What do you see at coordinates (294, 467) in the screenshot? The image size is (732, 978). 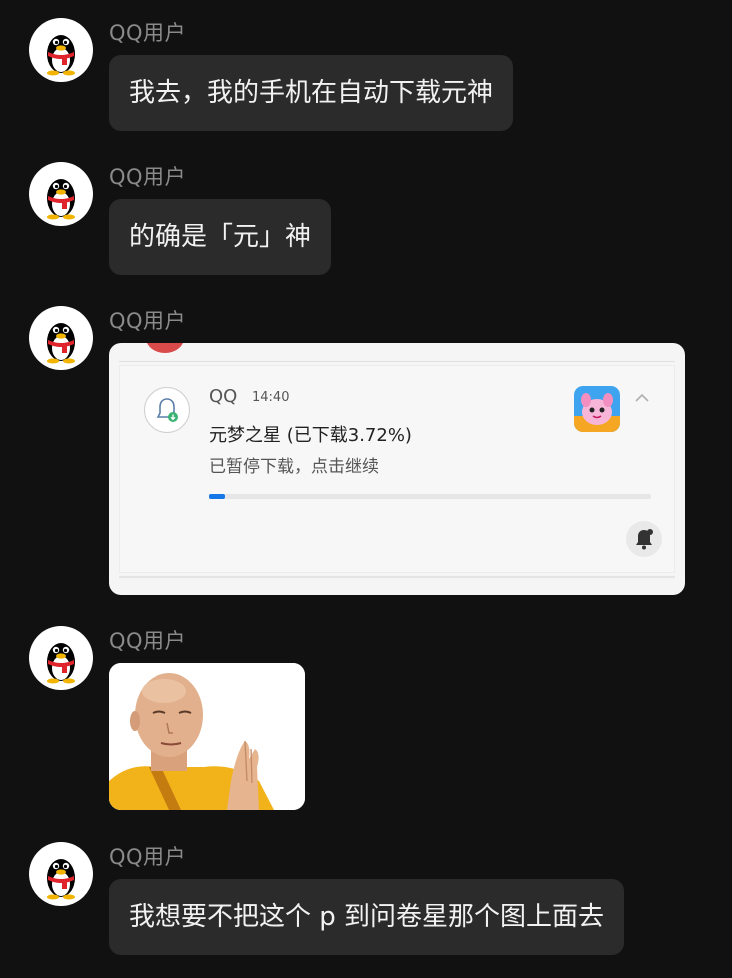 I see `notification-subtitle: 已暂停下载，点击继续` at bounding box center [294, 467].